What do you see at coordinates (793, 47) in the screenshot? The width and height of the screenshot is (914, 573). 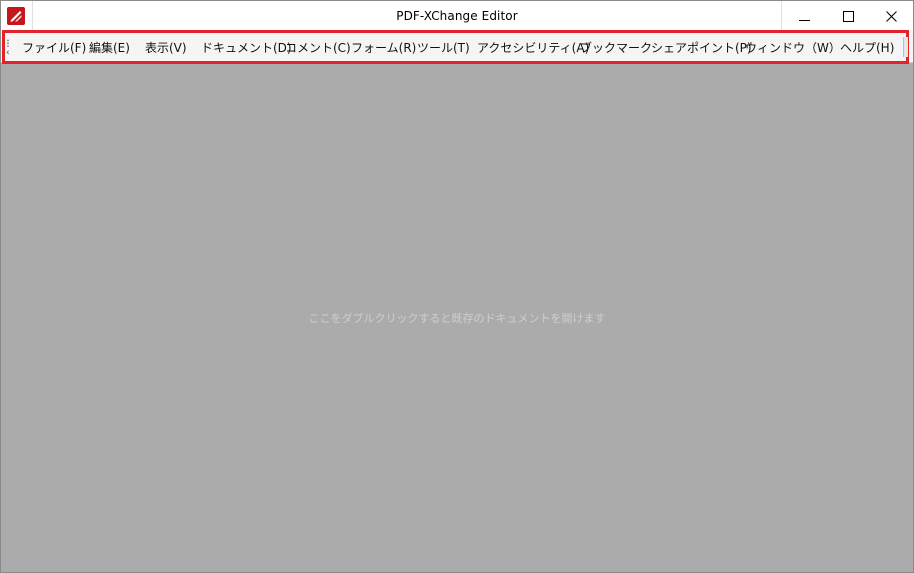 I see `menu-window: ウィンドウ（W）` at bounding box center [793, 47].